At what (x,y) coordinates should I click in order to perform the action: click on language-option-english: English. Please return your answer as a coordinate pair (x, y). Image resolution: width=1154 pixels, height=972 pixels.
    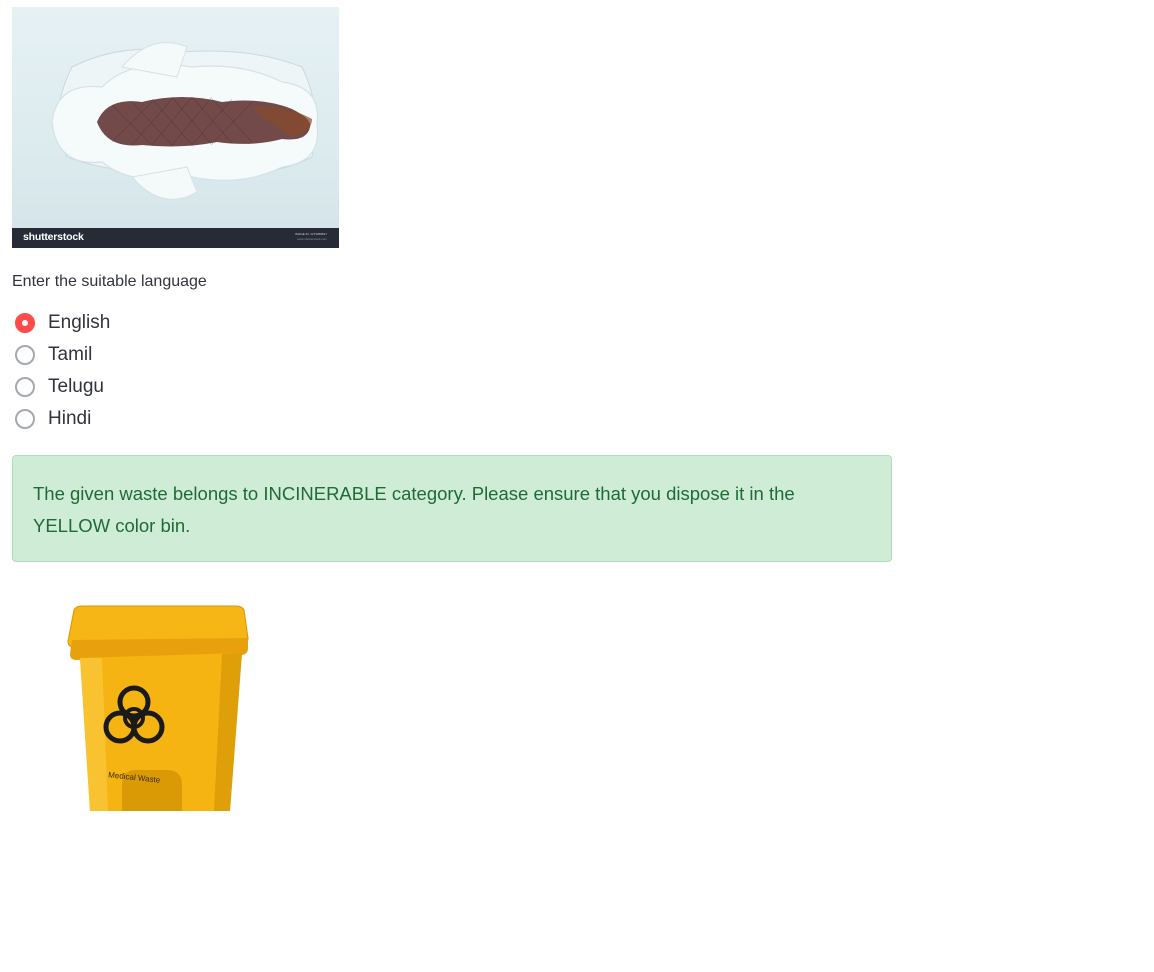
    Looking at the image, I should click on (61, 323).